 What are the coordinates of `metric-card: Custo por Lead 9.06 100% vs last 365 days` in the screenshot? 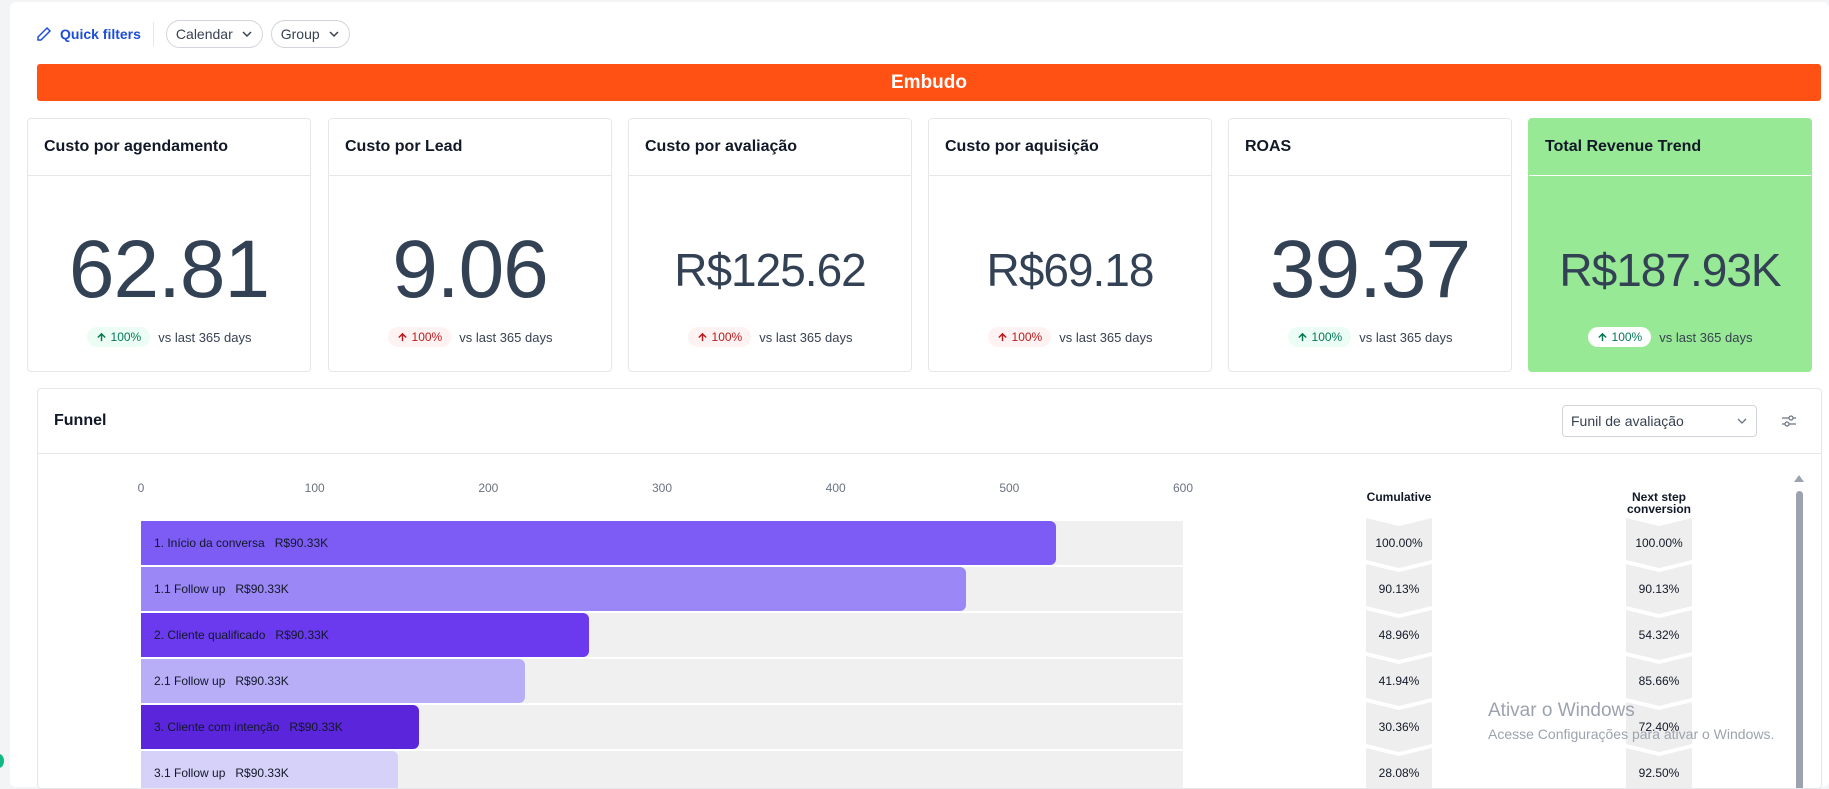 It's located at (470, 245).